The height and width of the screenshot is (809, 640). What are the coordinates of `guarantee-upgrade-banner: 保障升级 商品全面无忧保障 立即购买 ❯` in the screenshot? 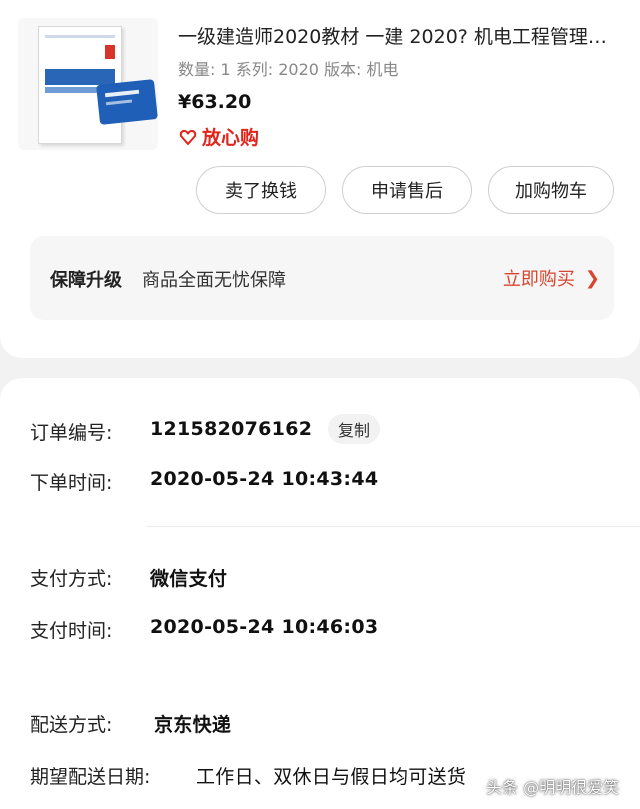 It's located at (322, 278).